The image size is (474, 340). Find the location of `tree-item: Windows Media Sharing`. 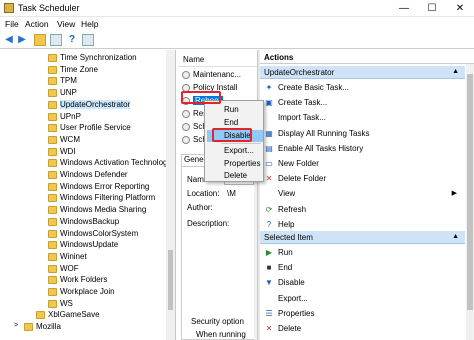

tree-item: Windows Media Sharing is located at coordinates (85, 210).